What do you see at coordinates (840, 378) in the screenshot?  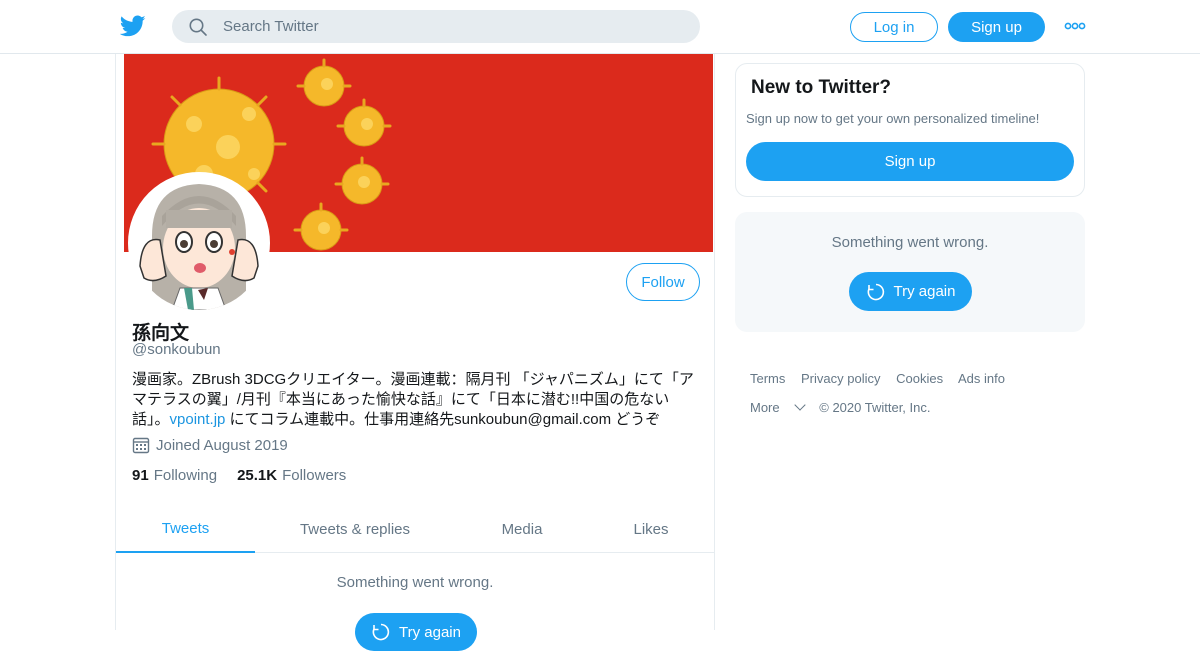 I see `footer-privacy-link: Privacy policy` at bounding box center [840, 378].